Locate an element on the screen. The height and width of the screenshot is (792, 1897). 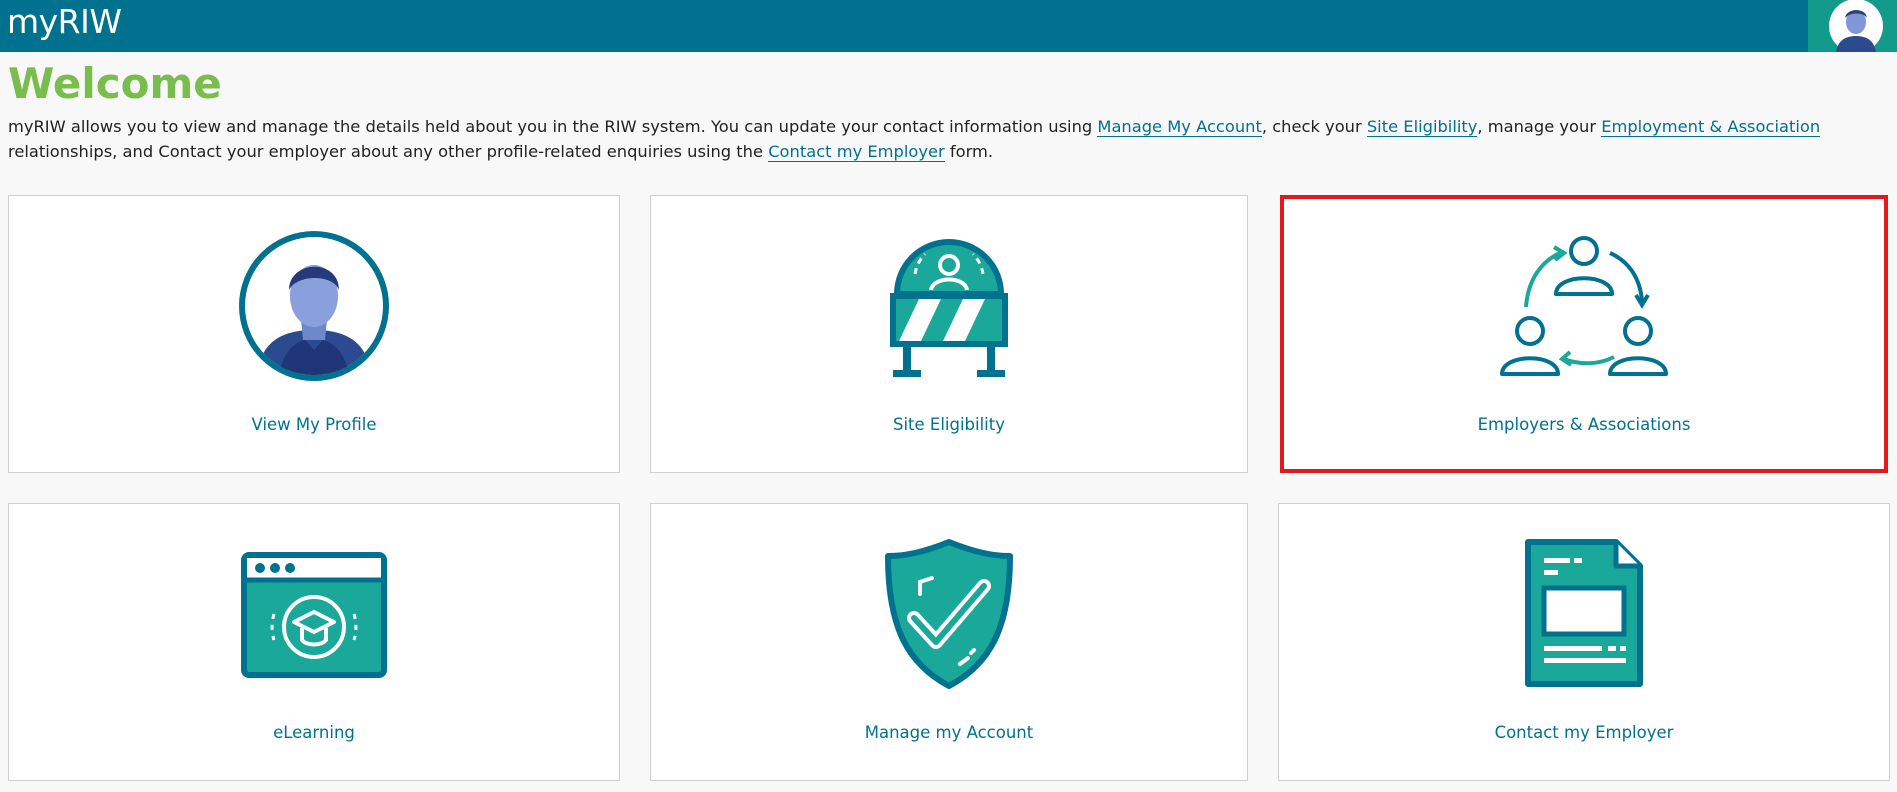
user-menu-button is located at coordinates (1852, 26).